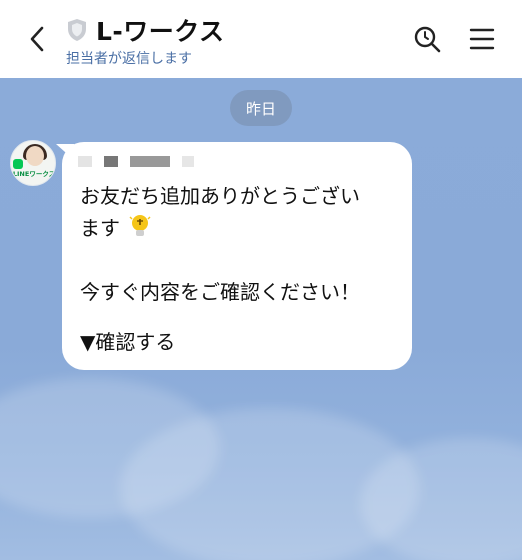 This screenshot has height=560, width=522. What do you see at coordinates (220, 196) in the screenshot?
I see `message-line: お友だち追加ありがとうござい` at bounding box center [220, 196].